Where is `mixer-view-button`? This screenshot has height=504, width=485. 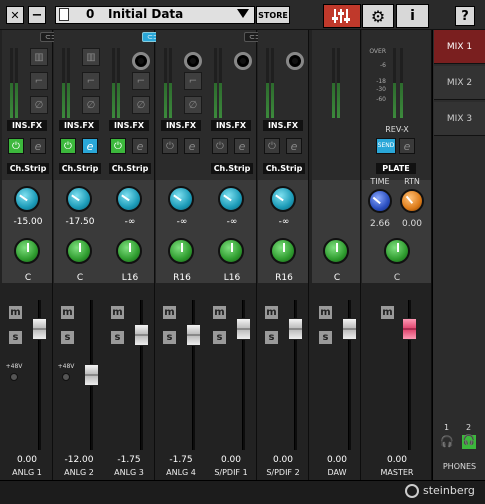 mixer-view-button is located at coordinates (342, 16).